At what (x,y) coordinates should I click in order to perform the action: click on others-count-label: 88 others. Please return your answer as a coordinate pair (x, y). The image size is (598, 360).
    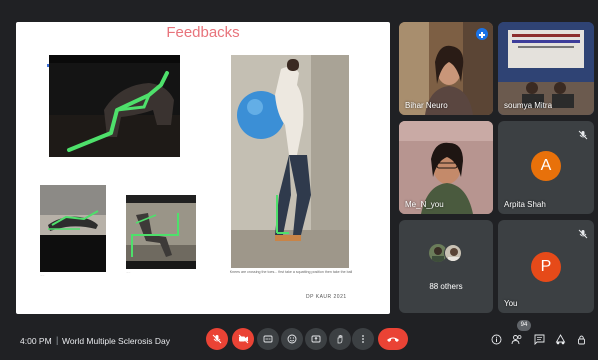
    Looking at the image, I should click on (446, 286).